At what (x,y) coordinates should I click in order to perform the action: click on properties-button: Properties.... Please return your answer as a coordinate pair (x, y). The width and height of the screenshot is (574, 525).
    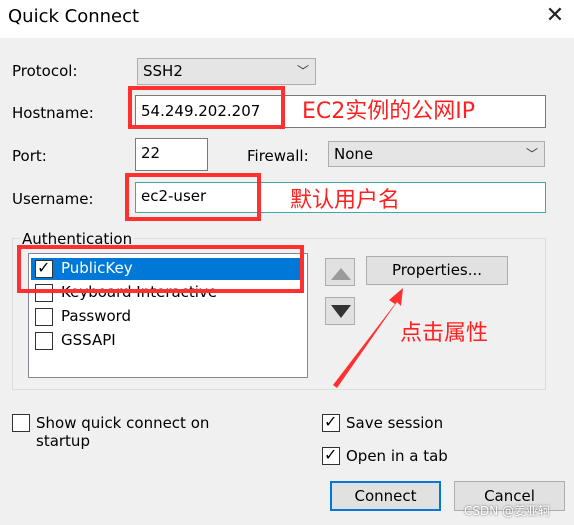
    Looking at the image, I should click on (437, 270).